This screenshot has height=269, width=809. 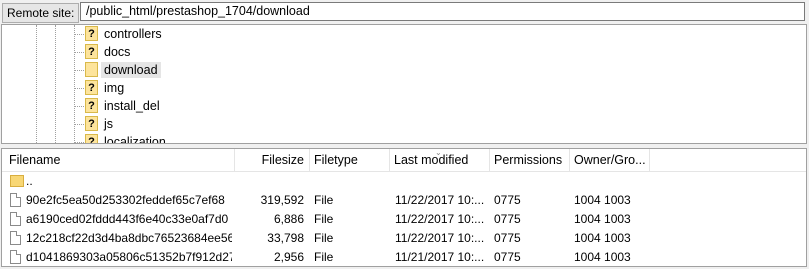 I want to click on tree-item-label: download, so click(x=131, y=70).